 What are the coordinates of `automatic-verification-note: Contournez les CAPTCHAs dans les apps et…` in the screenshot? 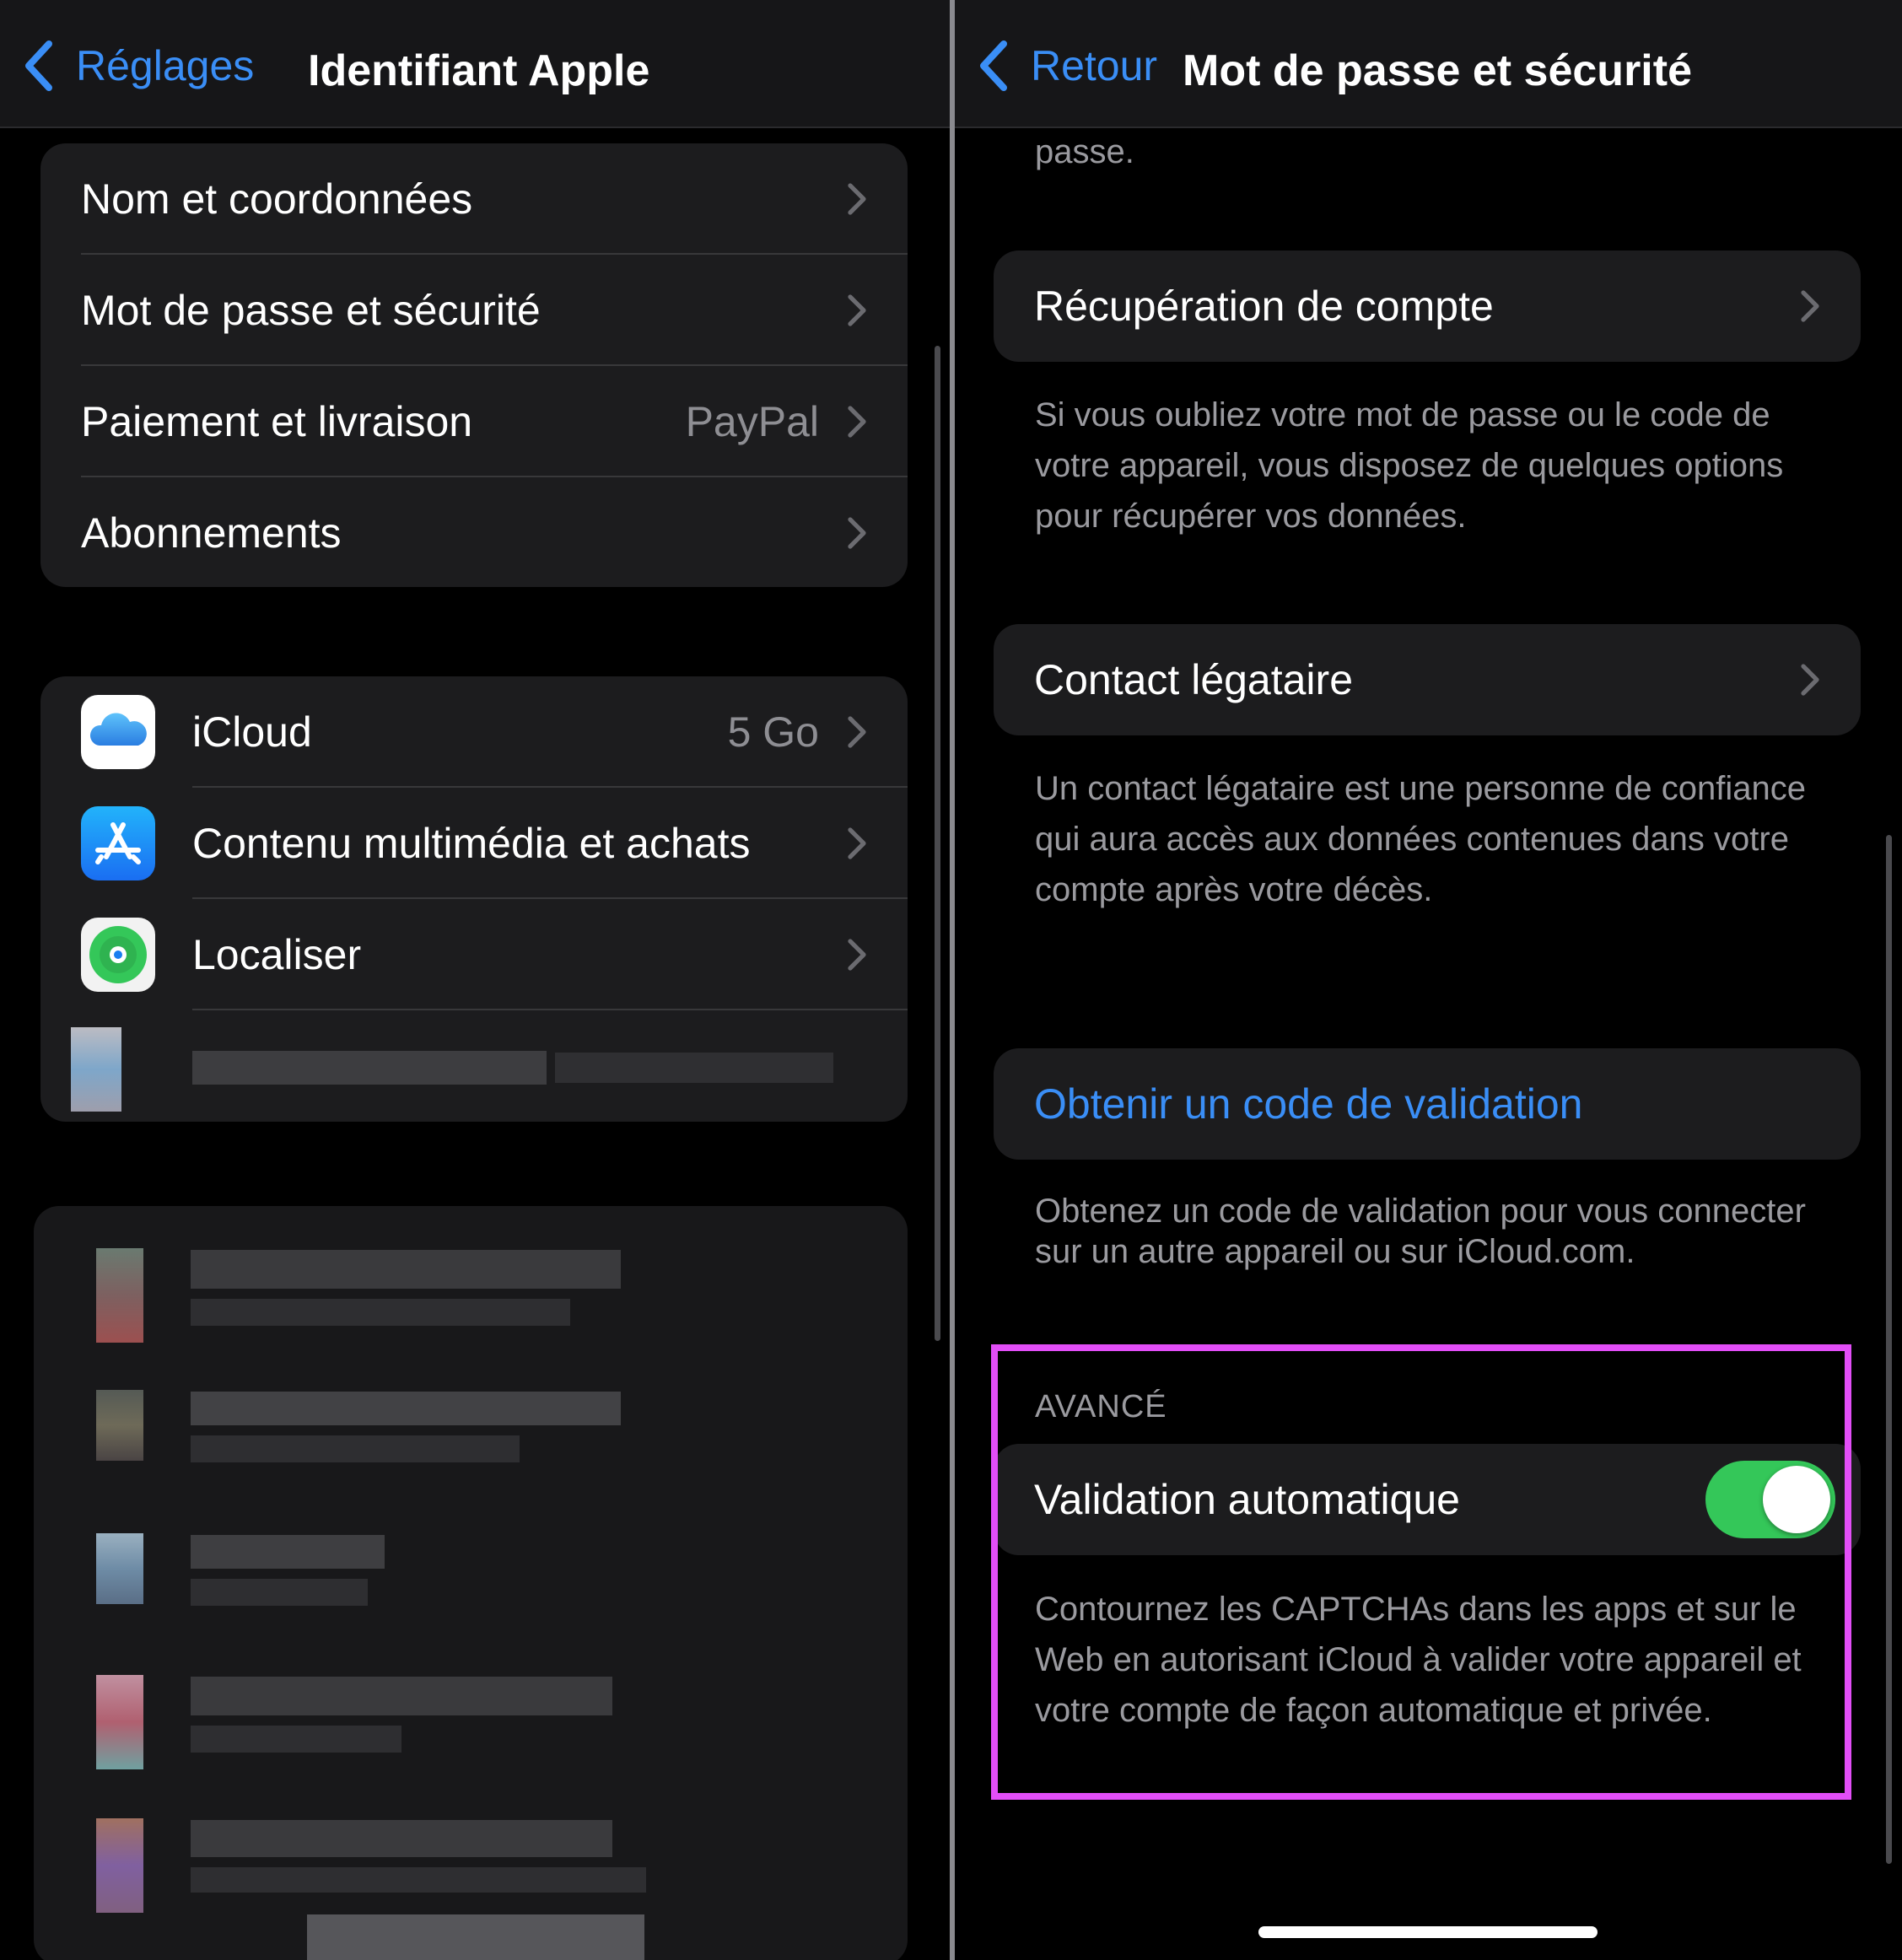 It's located at (1418, 1660).